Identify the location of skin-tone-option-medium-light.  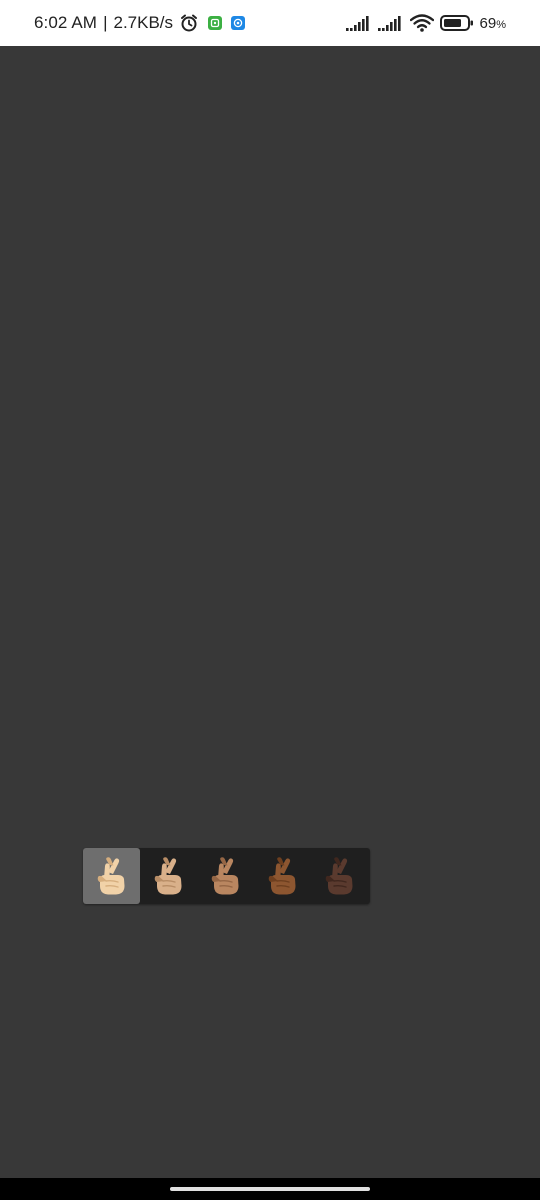
(168, 876).